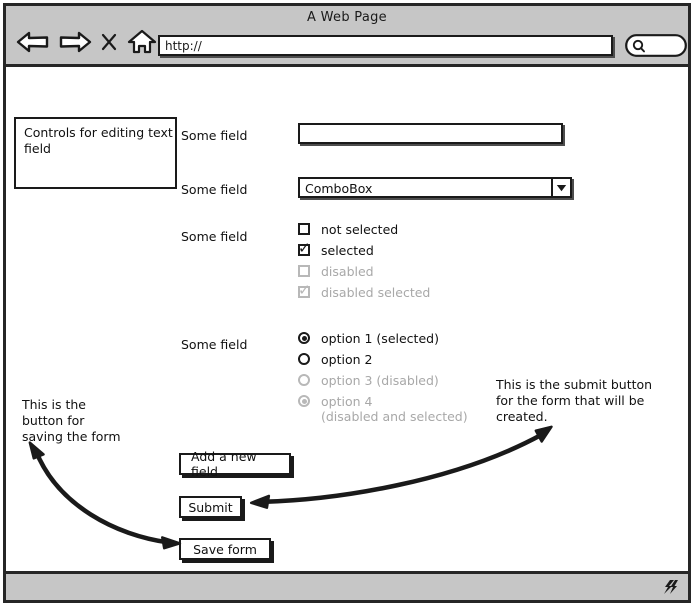 The image size is (694, 606). What do you see at coordinates (430, 133) in the screenshot?
I see `text-input` at bounding box center [430, 133].